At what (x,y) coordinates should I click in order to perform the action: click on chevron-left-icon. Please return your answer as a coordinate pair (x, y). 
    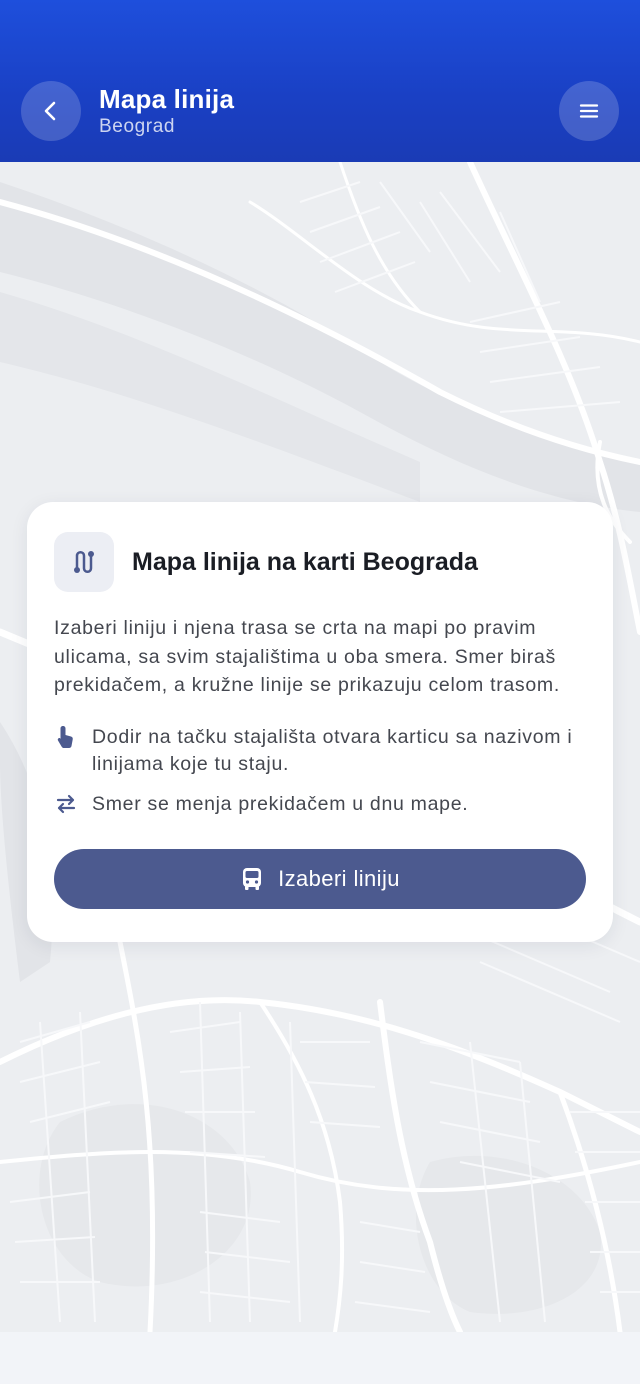
    Looking at the image, I should click on (50, 111).